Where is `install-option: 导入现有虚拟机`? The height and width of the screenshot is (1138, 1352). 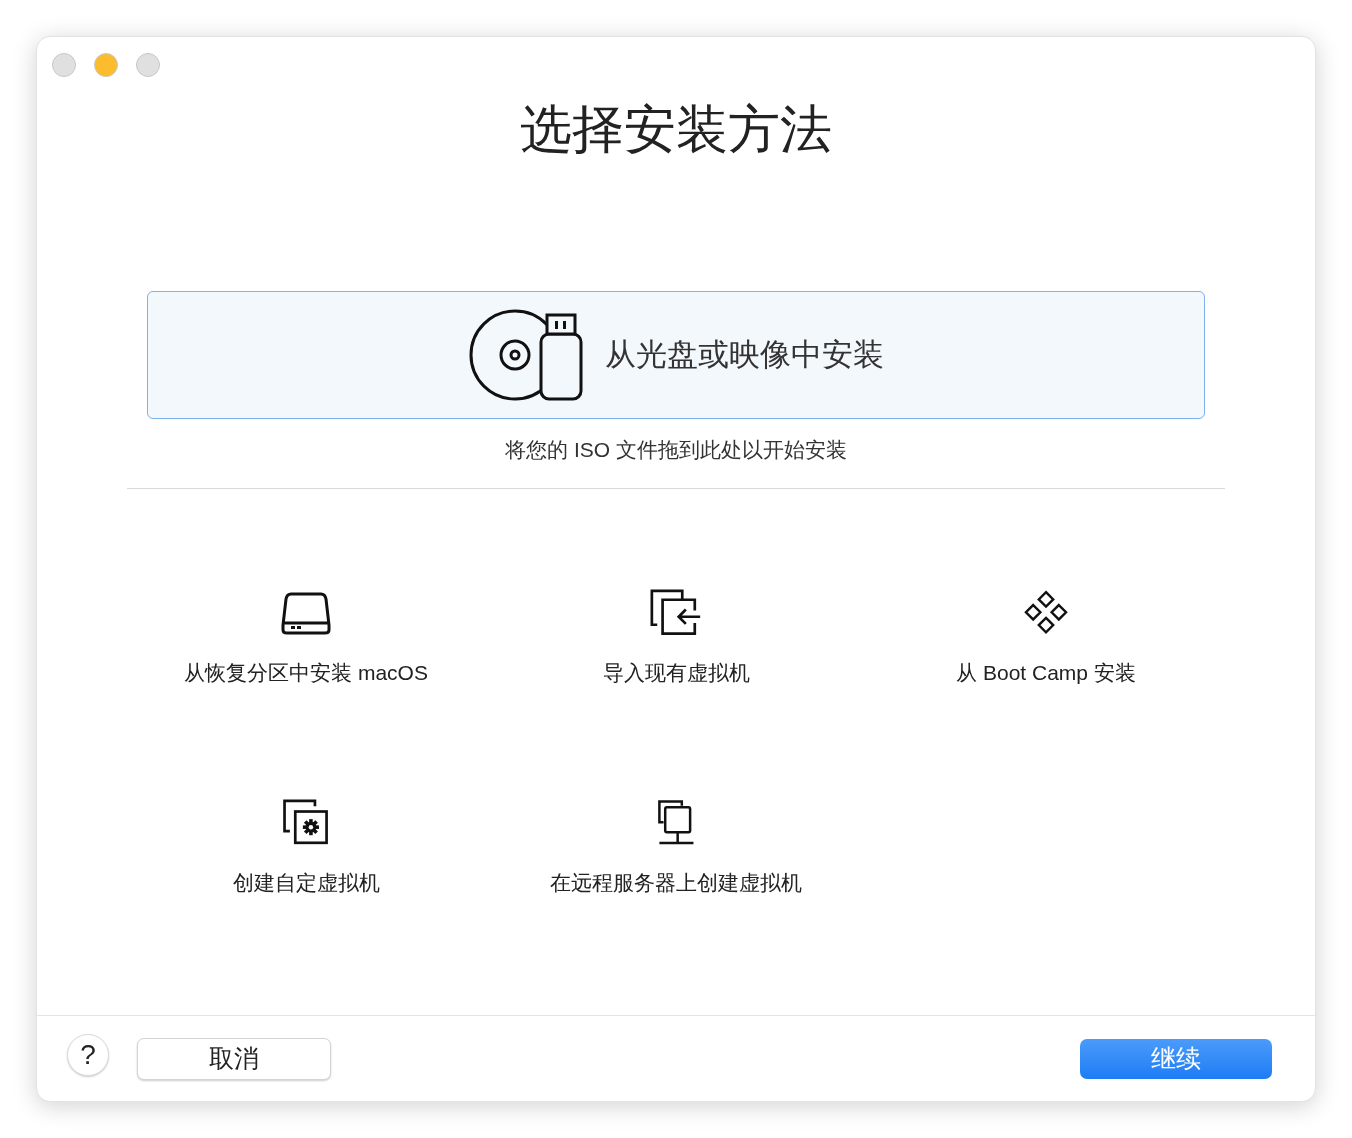 install-option: 导入现有虚拟机 is located at coordinates (676, 638).